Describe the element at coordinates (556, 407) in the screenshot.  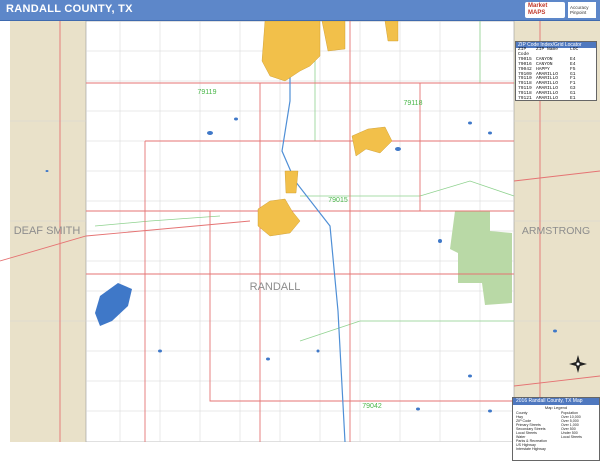
I see `legend-subtitle: Map Legend` at that location.